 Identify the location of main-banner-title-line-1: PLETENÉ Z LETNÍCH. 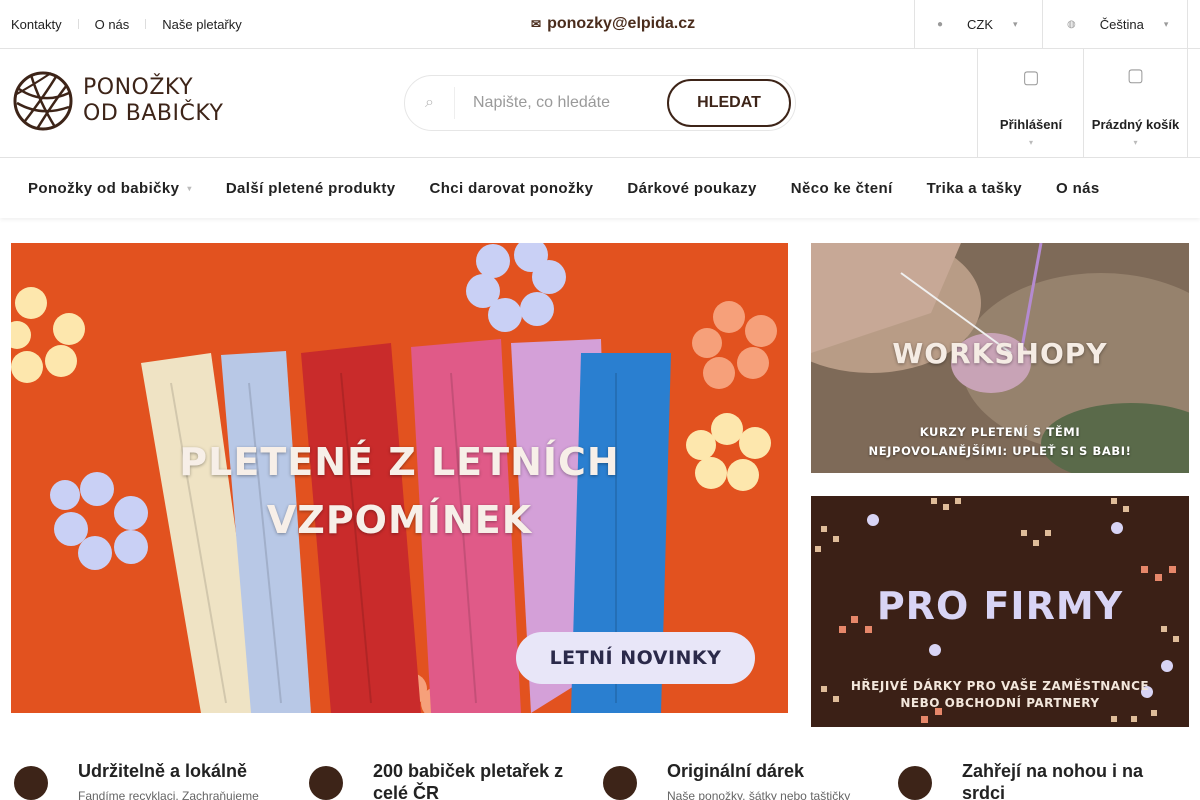
(399, 462).